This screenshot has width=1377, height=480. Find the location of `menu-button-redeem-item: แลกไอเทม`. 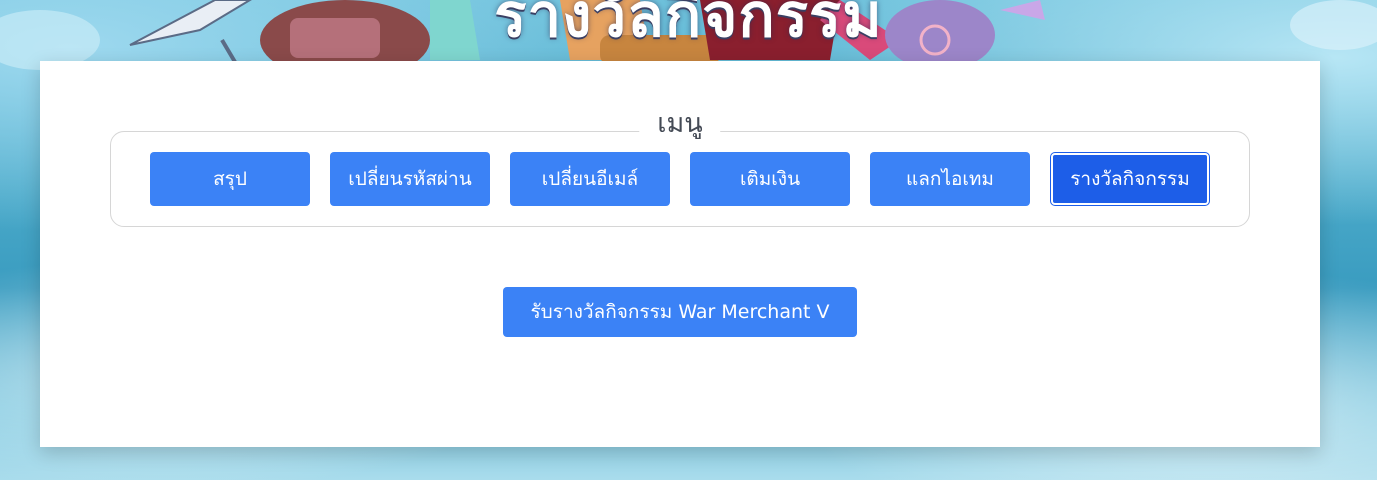

menu-button-redeem-item: แลกไอเทม is located at coordinates (950, 179).